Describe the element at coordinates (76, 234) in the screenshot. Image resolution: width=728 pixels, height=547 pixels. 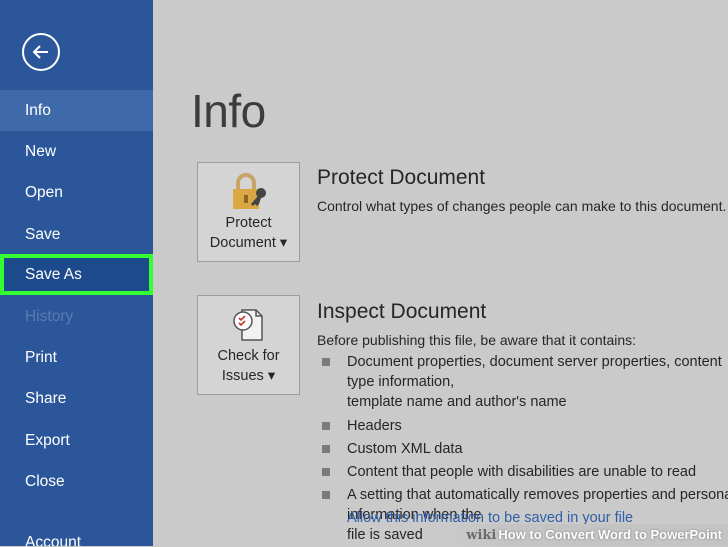
I see `sidebar-item-save: Save` at that location.